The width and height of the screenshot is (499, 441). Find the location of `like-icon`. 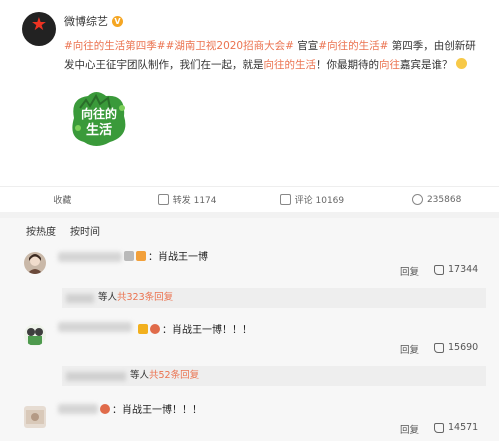

like-icon is located at coordinates (417, 199).